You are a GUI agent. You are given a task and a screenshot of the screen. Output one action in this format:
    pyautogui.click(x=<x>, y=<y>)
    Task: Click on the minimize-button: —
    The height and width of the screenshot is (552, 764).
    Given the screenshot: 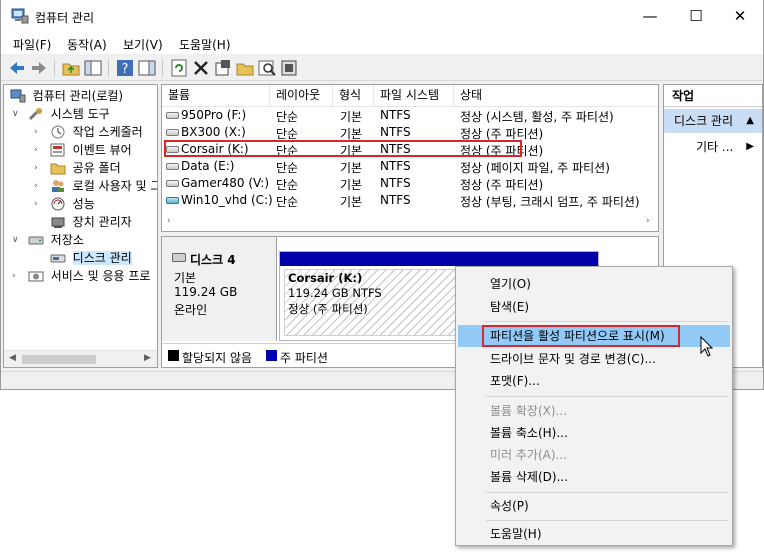 What is the action you would take?
    pyautogui.click(x=650, y=16)
    